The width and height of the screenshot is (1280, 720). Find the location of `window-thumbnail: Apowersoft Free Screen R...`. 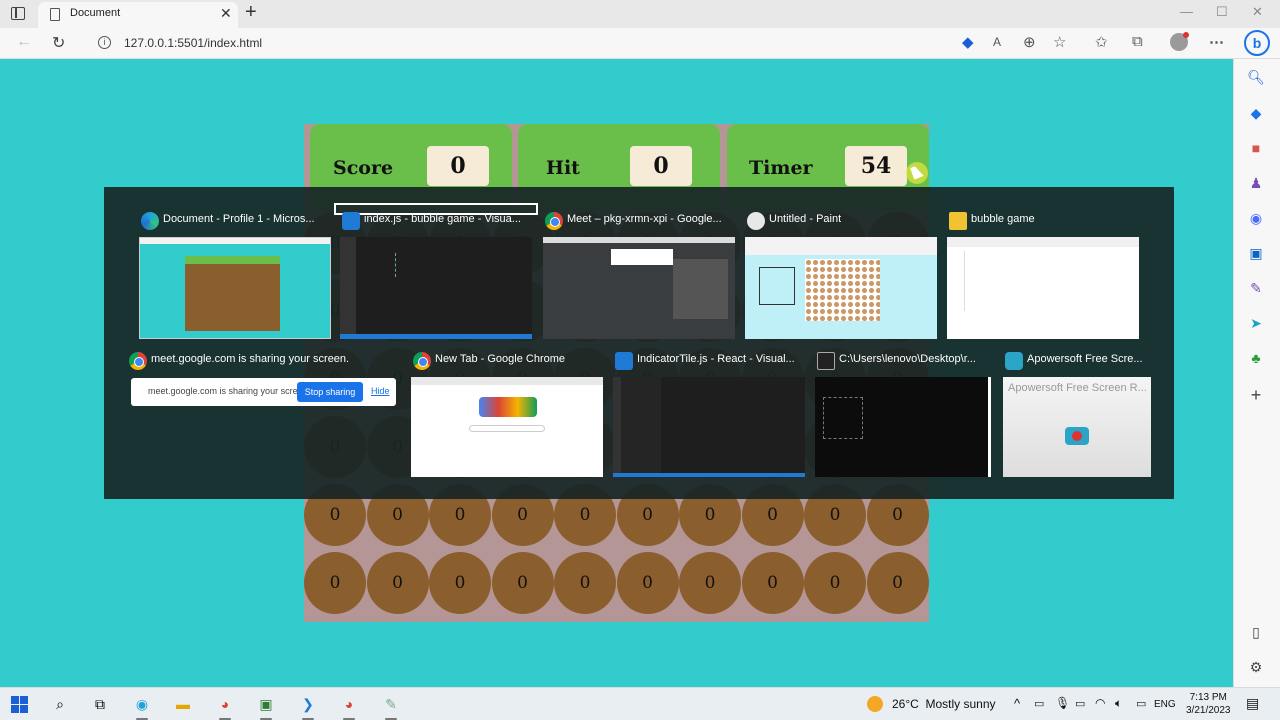

window-thumbnail: Apowersoft Free Screen R... is located at coordinates (1077, 427).